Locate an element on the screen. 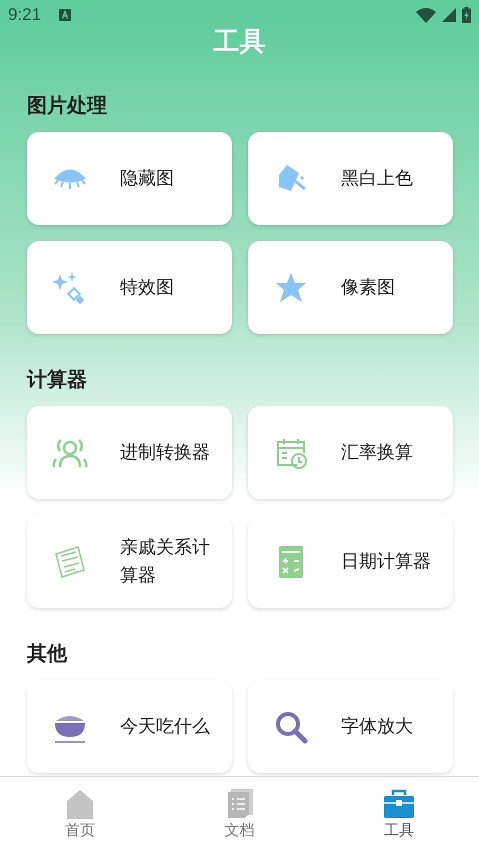  nav-tab: 文档 is located at coordinates (240, 814).